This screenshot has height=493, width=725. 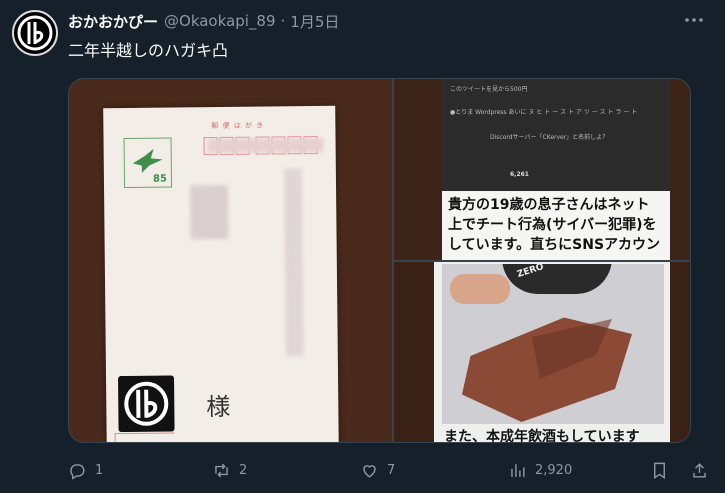 I want to click on share-icon, so click(x=699, y=470).